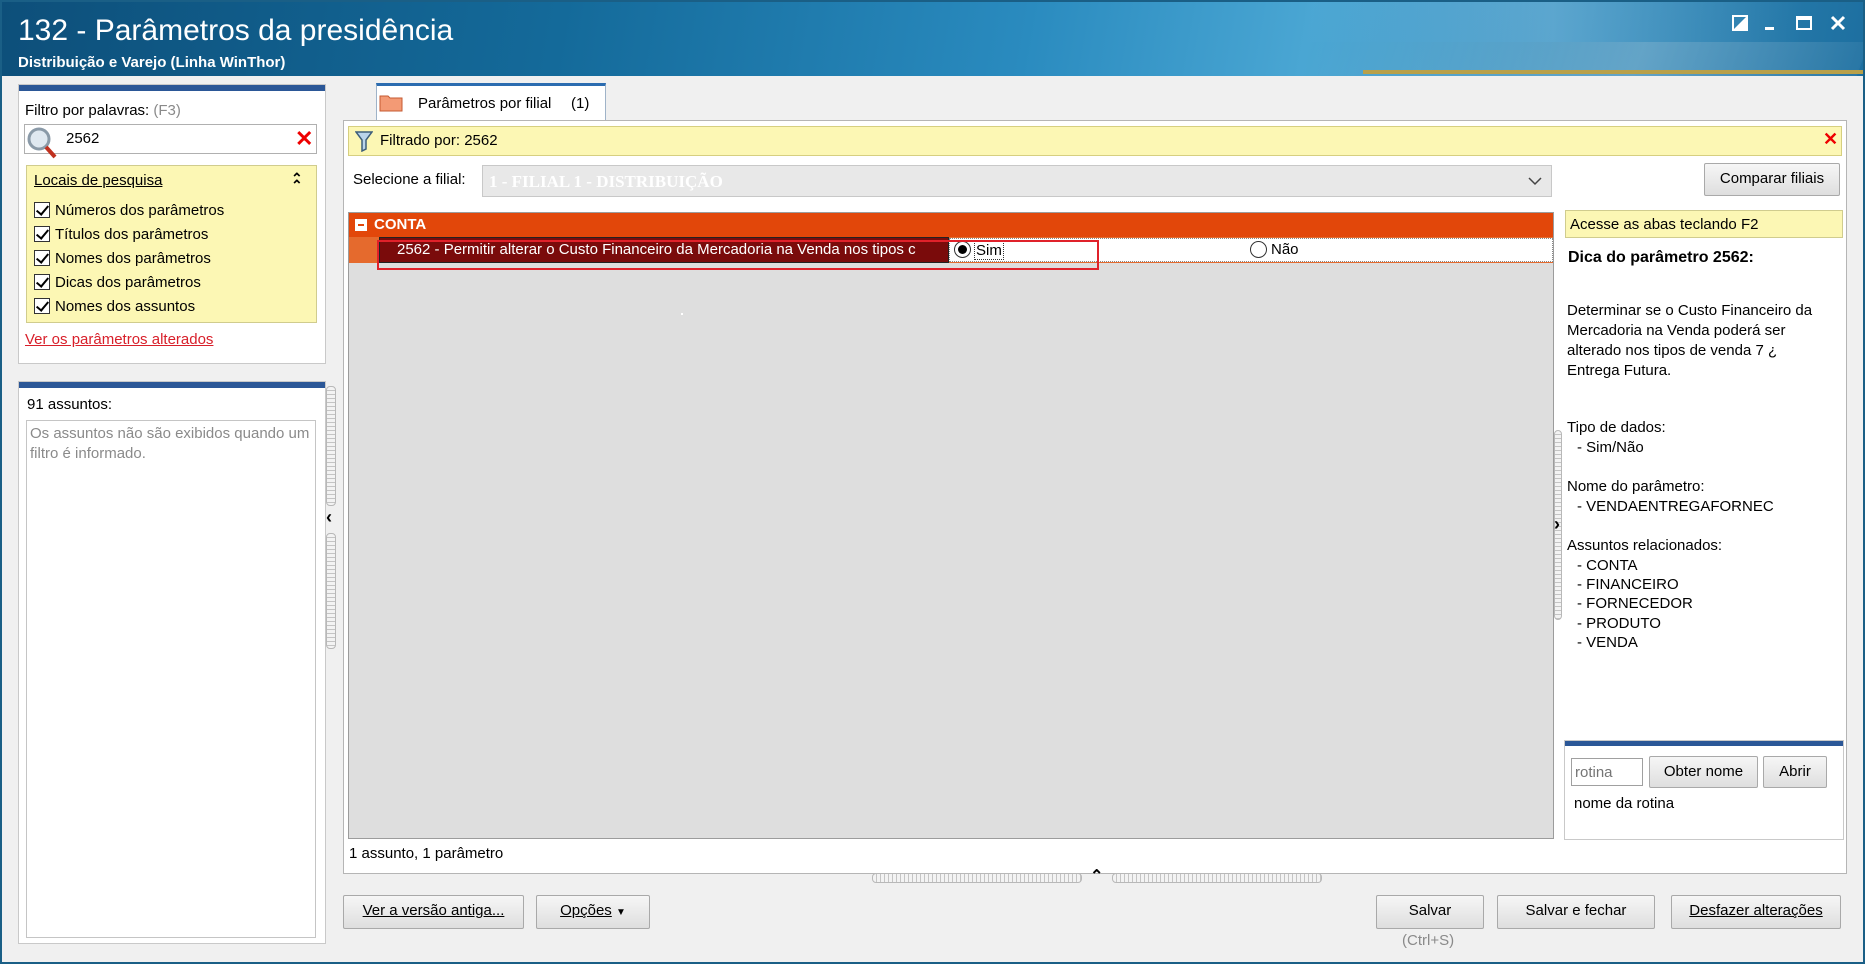  What do you see at coordinates (361, 225) in the screenshot?
I see `collapse-group-icon` at bounding box center [361, 225].